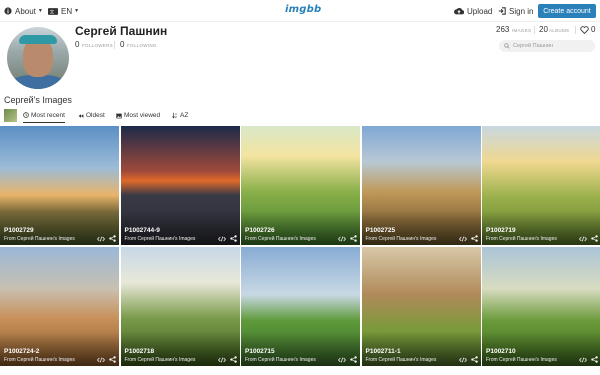 This screenshot has height=375, width=600. Describe the element at coordinates (383, 351) in the screenshot. I see `image-title: P1002711-1` at that location.